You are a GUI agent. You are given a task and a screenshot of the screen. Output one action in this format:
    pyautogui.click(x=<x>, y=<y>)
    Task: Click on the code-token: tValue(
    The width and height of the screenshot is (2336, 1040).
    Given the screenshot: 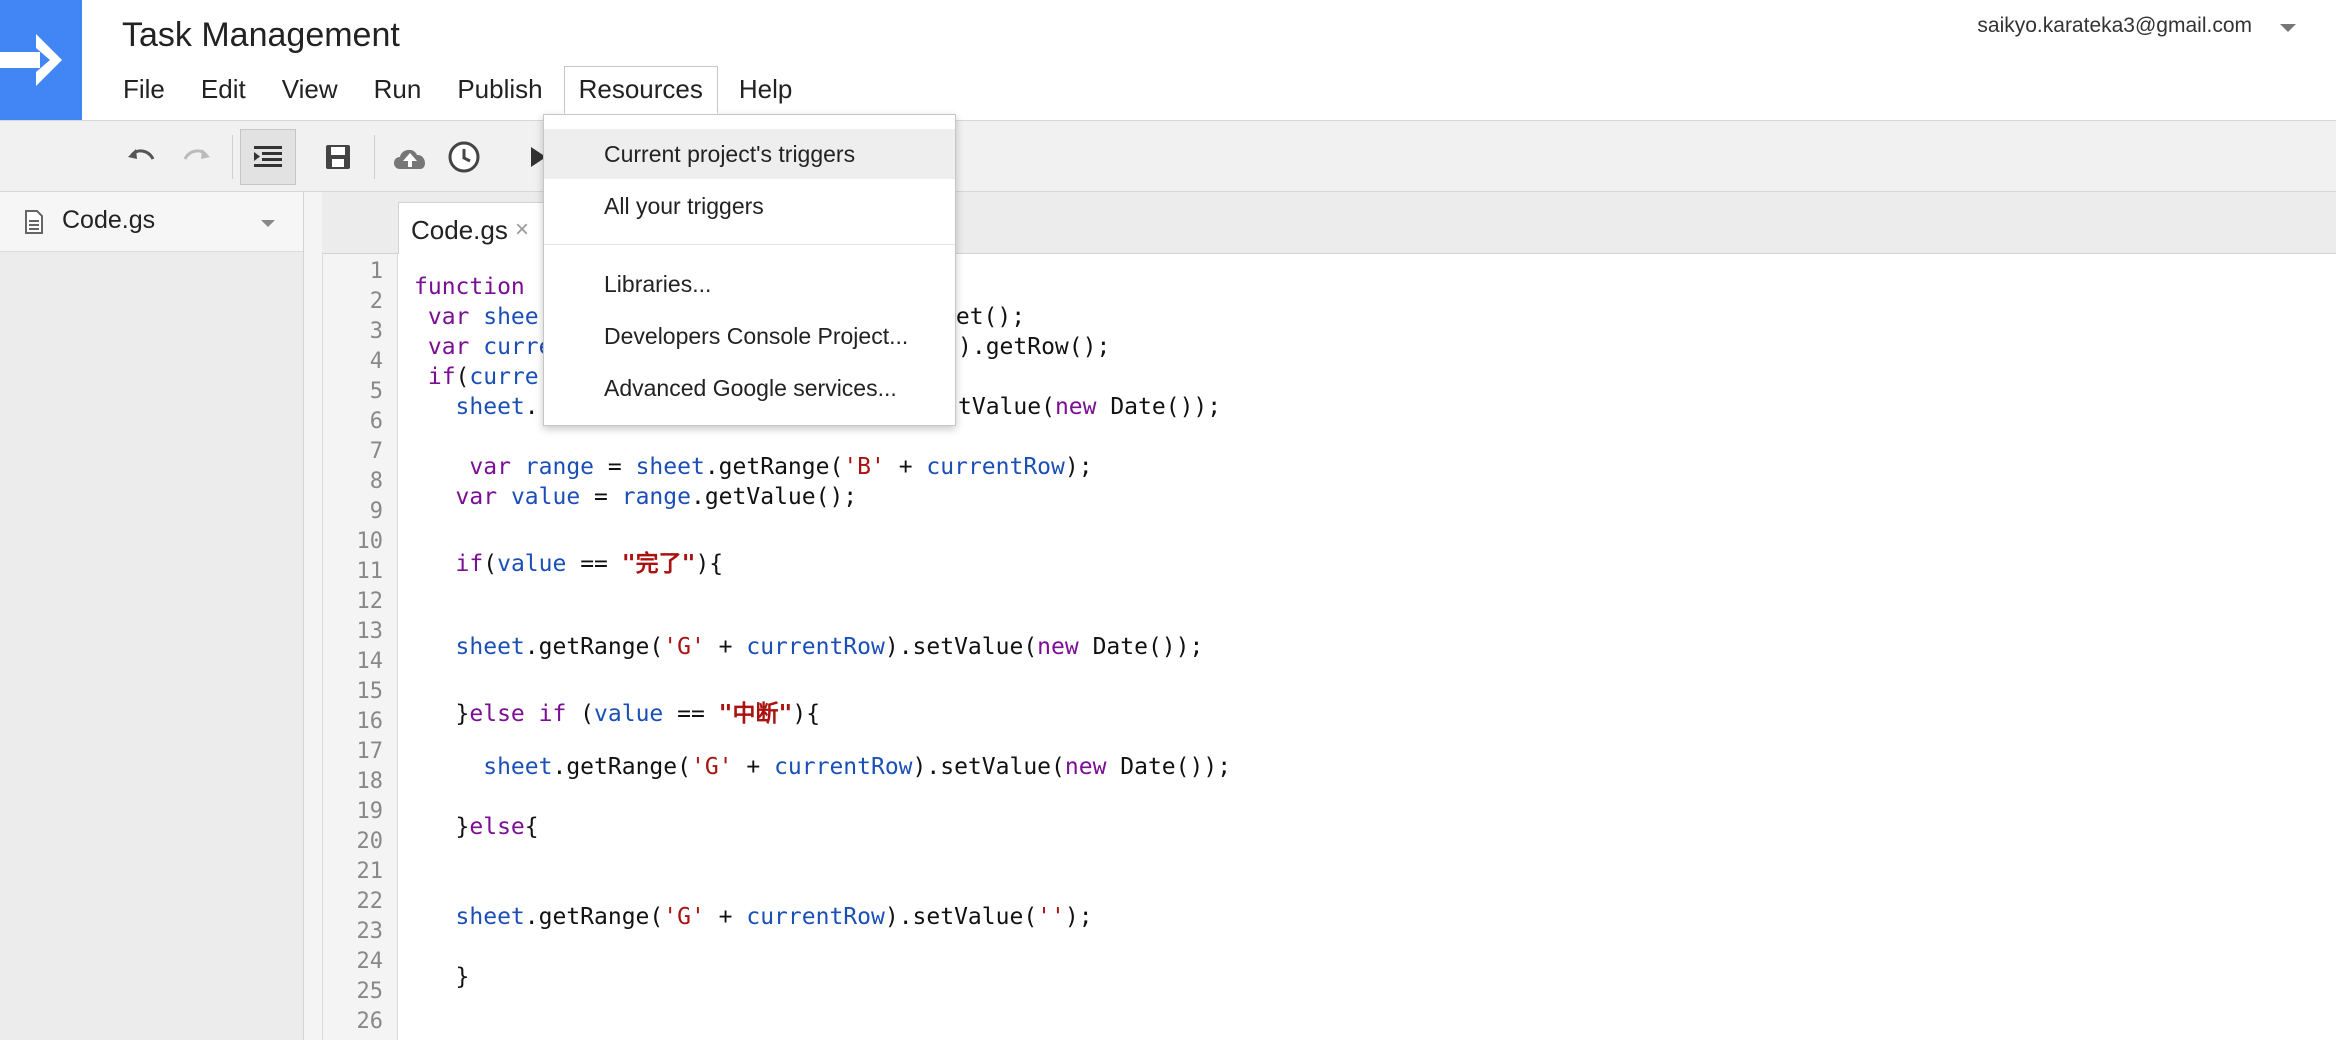 What is the action you would take?
    pyautogui.click(x=1006, y=407)
    